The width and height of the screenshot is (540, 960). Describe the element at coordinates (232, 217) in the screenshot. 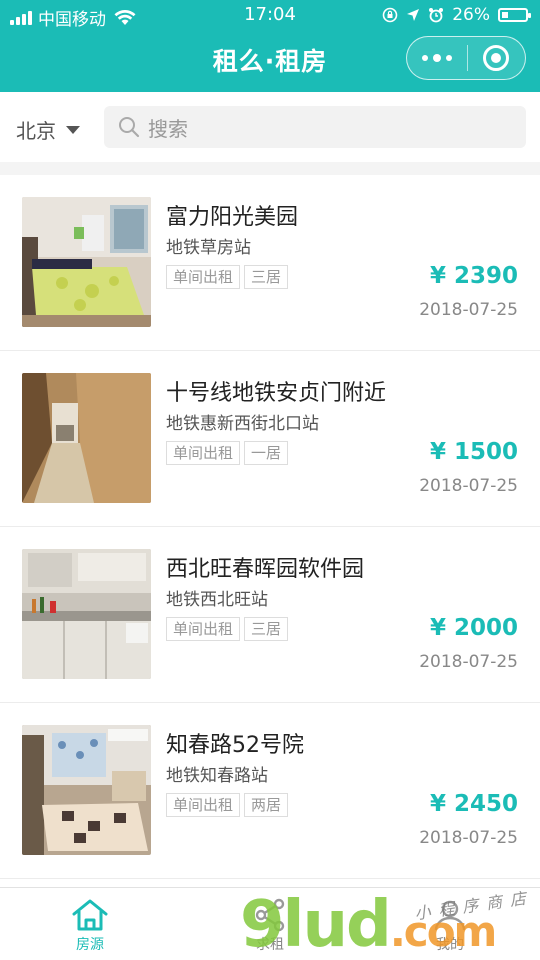

I see `listing-name: 富力阳光美园` at that location.